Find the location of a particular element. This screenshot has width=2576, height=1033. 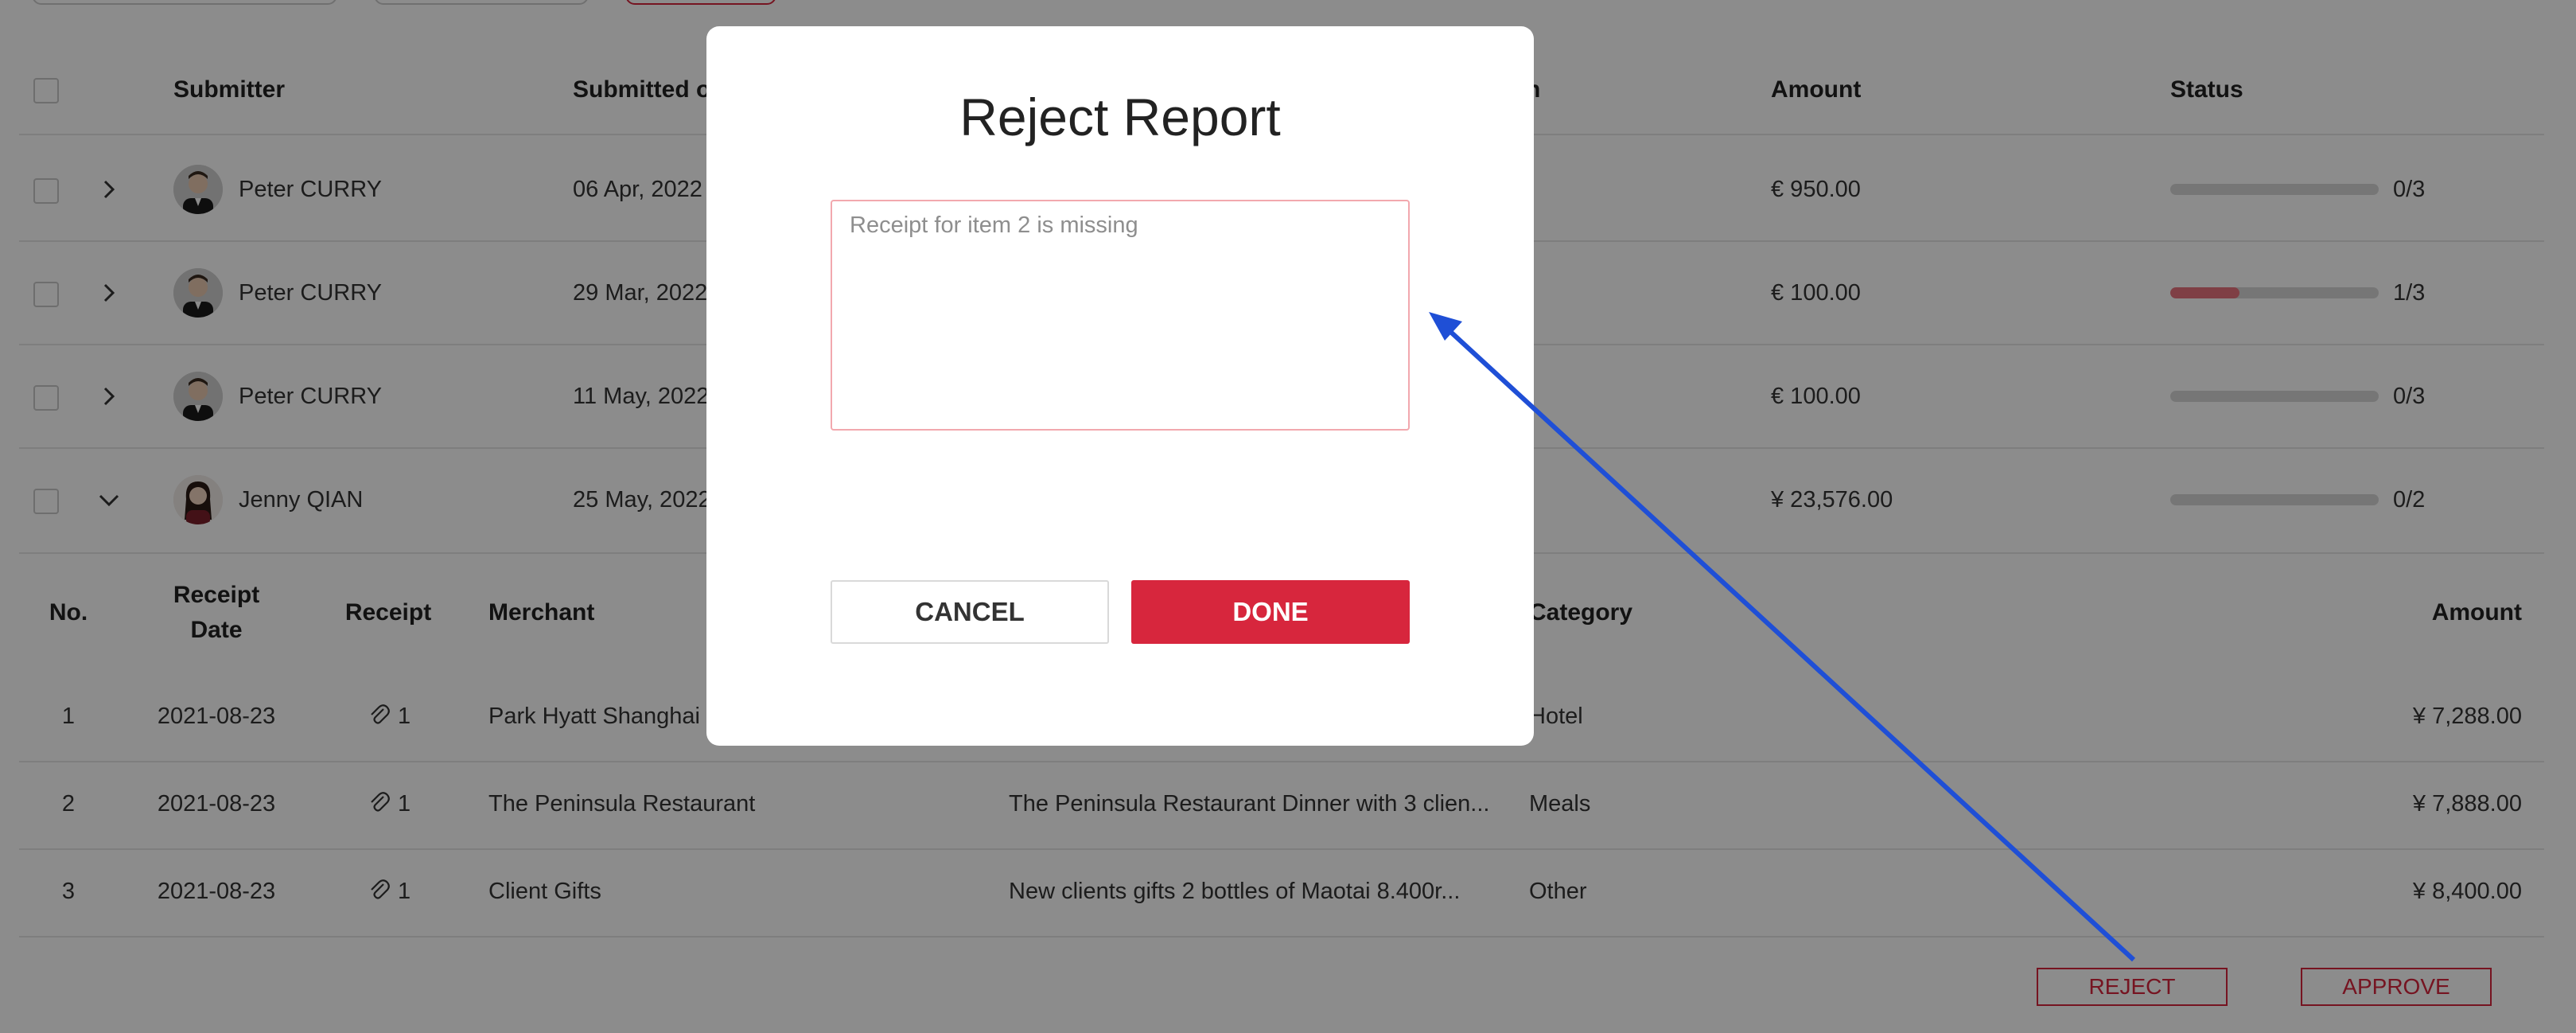

dialog-title: Reject Report is located at coordinates (1120, 117).